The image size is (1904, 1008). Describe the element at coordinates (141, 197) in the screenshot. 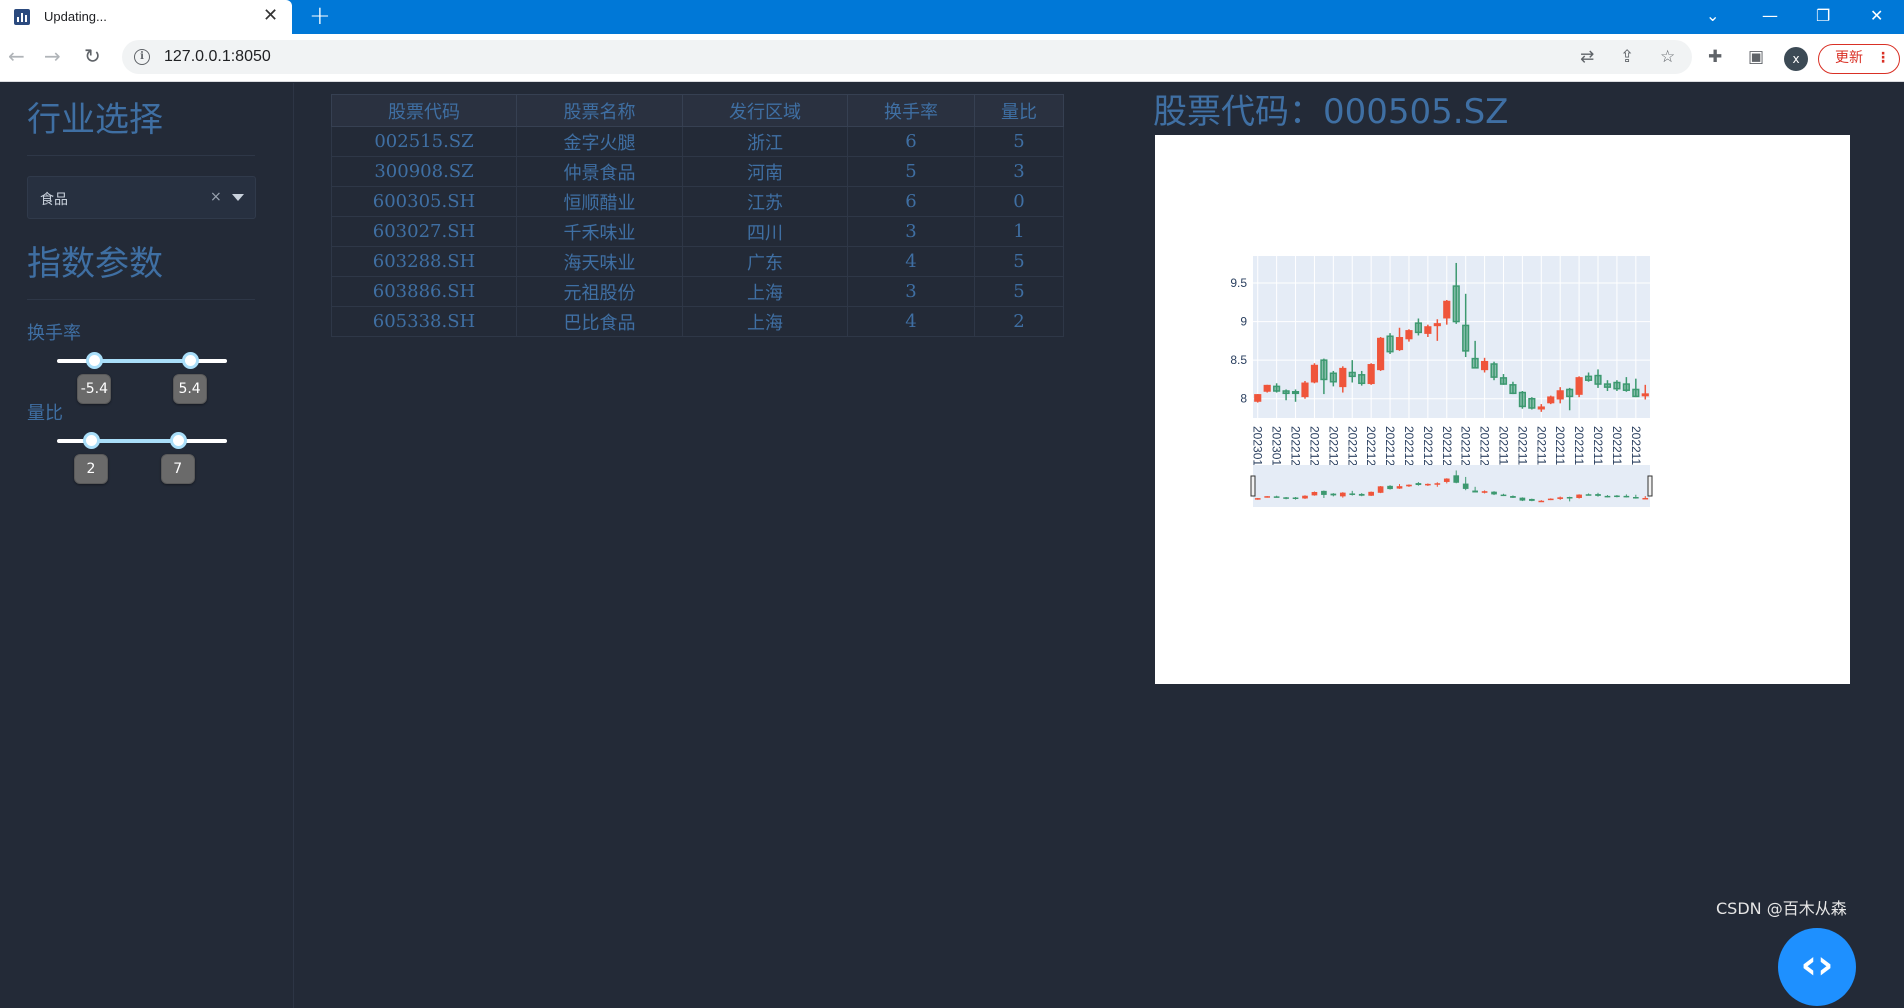

I see `industry-dropdown: 食品 ×` at that location.